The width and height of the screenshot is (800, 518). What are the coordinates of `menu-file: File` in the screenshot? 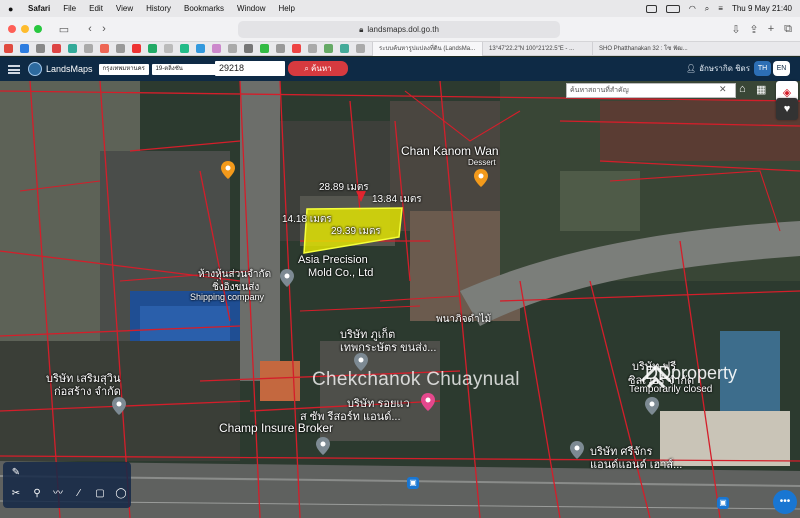 It's located at (69, 8).